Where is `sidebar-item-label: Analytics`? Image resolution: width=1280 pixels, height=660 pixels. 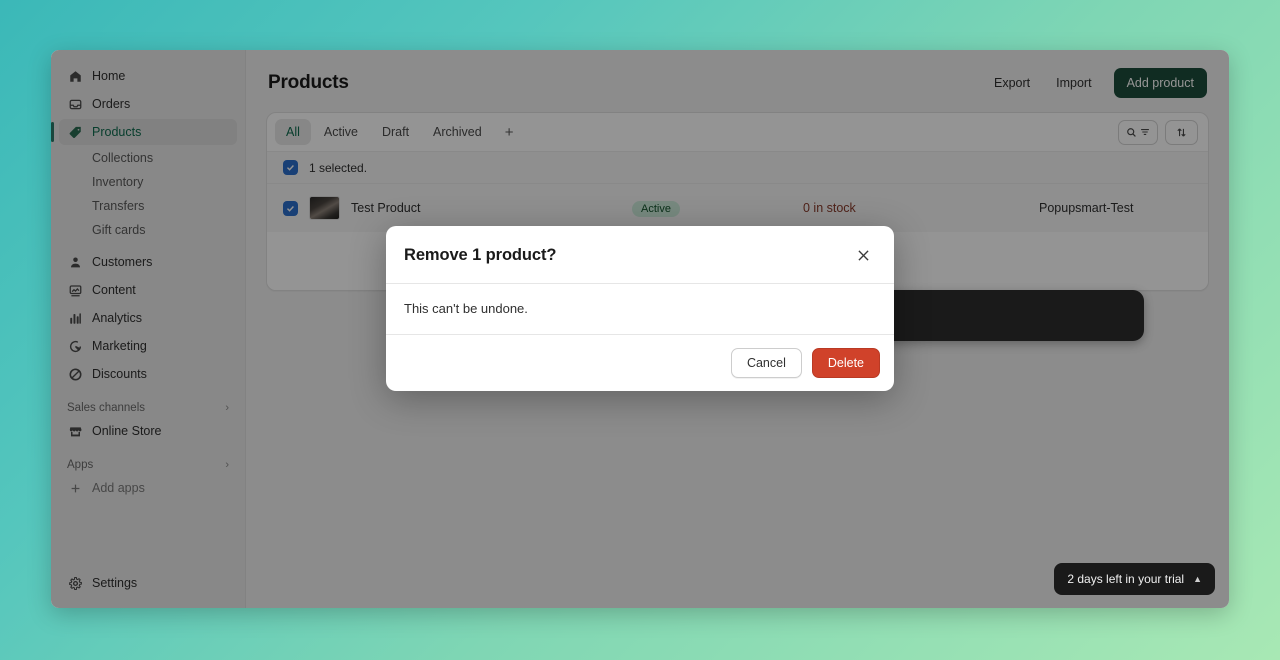
sidebar-item-label: Analytics is located at coordinates (117, 318).